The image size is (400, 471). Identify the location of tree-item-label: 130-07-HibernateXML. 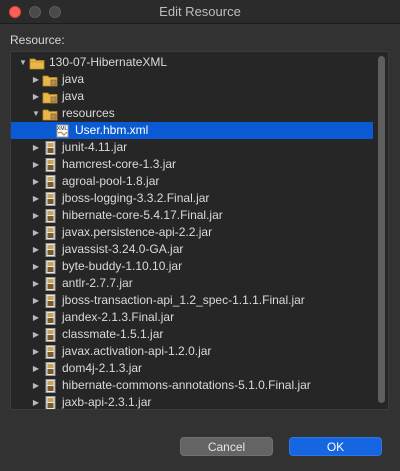
(108, 62).